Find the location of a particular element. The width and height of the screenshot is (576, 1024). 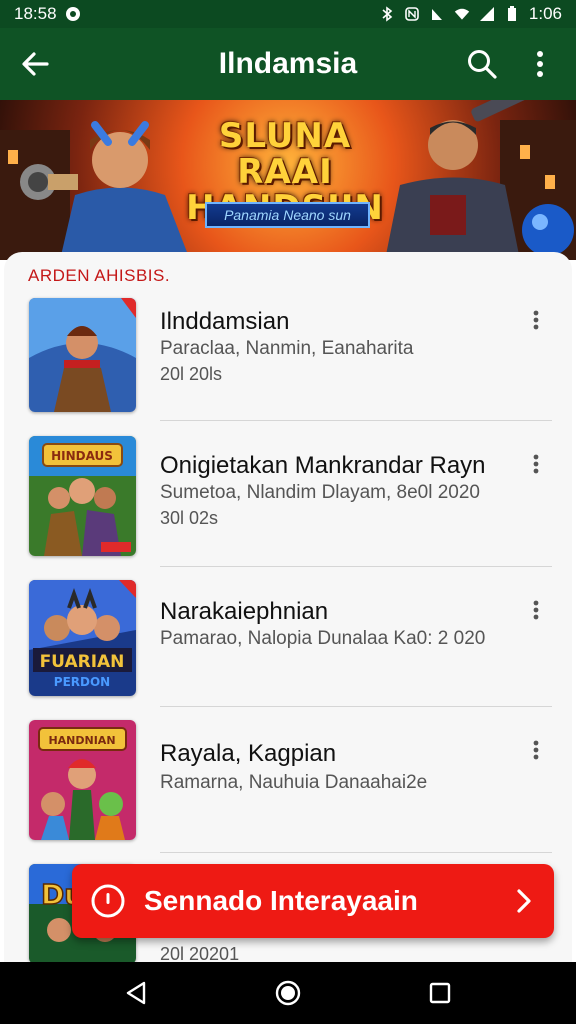

system-nav-bar is located at coordinates (288, 993).